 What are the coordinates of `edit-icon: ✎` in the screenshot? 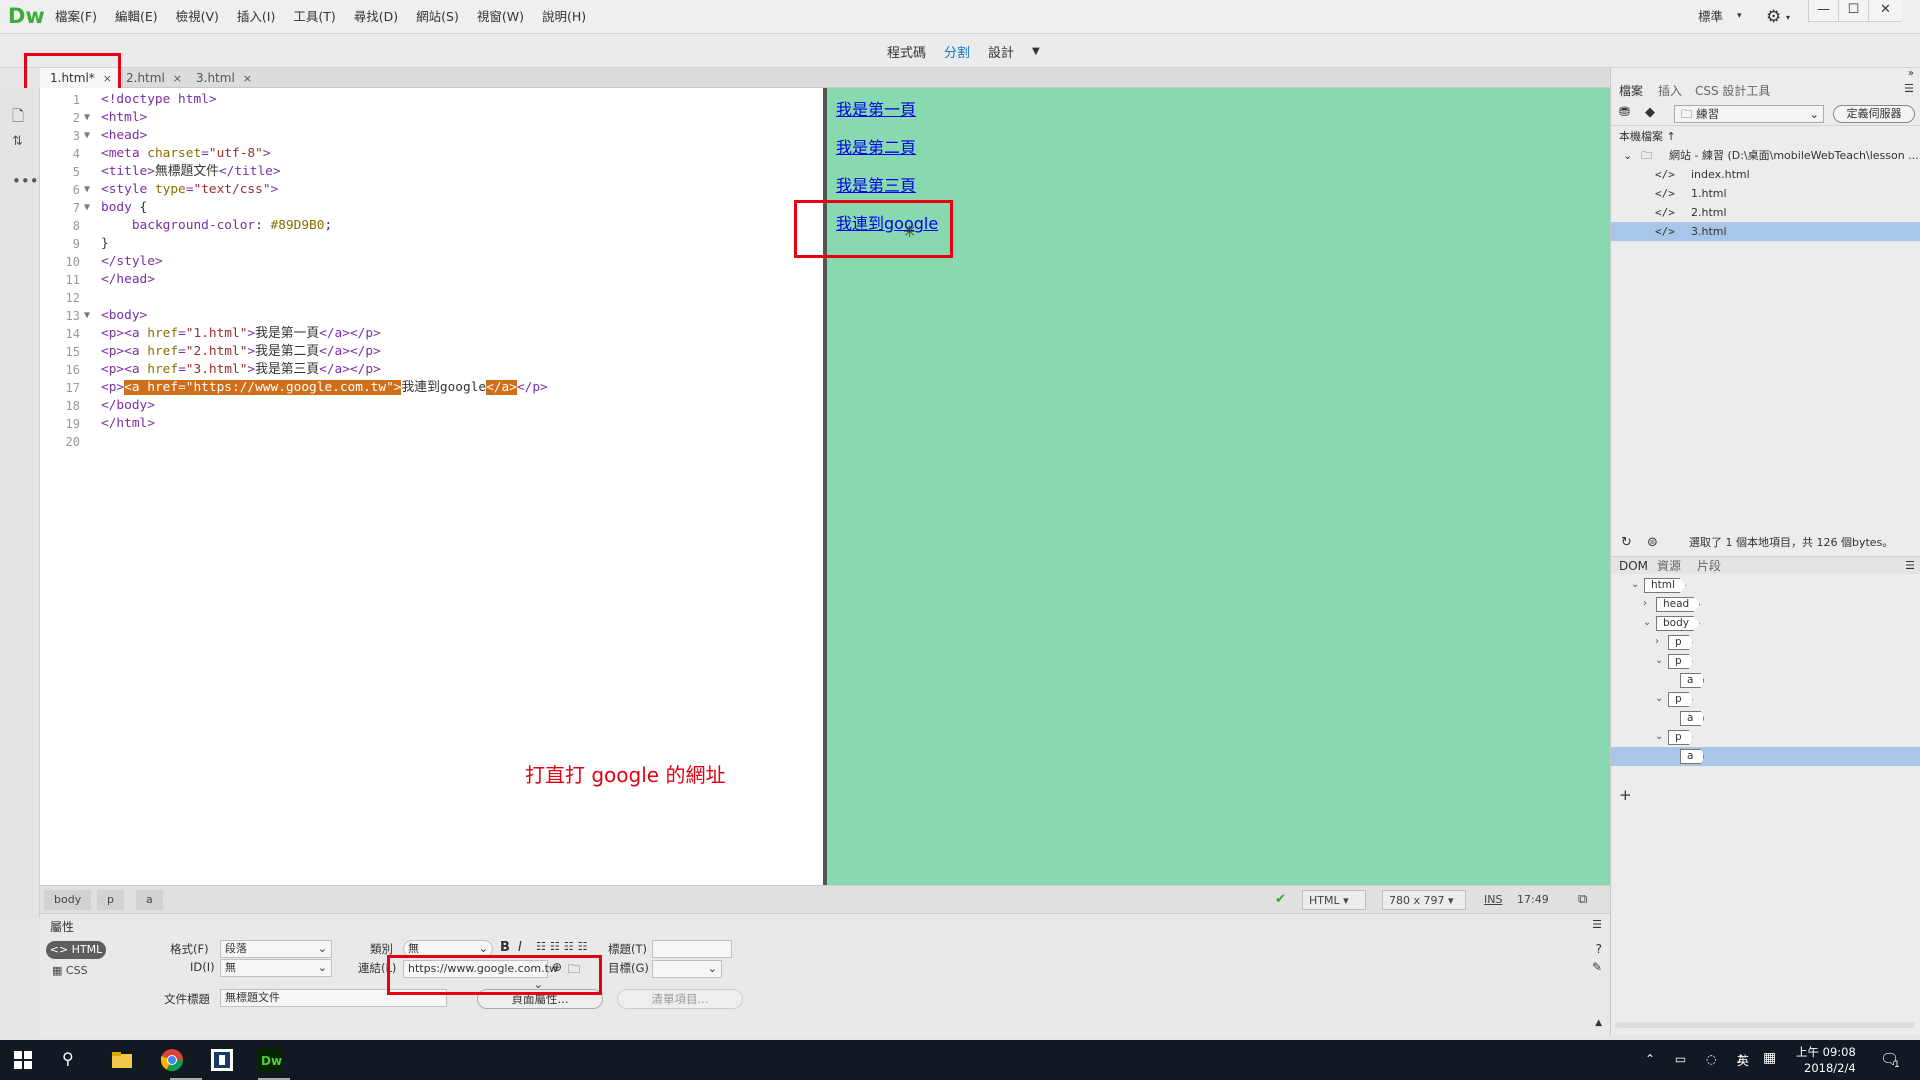 It's located at (1597, 967).